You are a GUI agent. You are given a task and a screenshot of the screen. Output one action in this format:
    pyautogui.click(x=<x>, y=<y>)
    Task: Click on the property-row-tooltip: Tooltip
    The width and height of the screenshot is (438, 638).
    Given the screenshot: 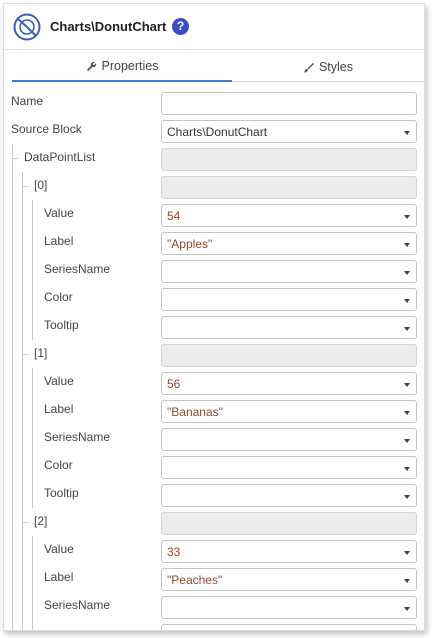 What is the action you would take?
    pyautogui.click(x=214, y=494)
    